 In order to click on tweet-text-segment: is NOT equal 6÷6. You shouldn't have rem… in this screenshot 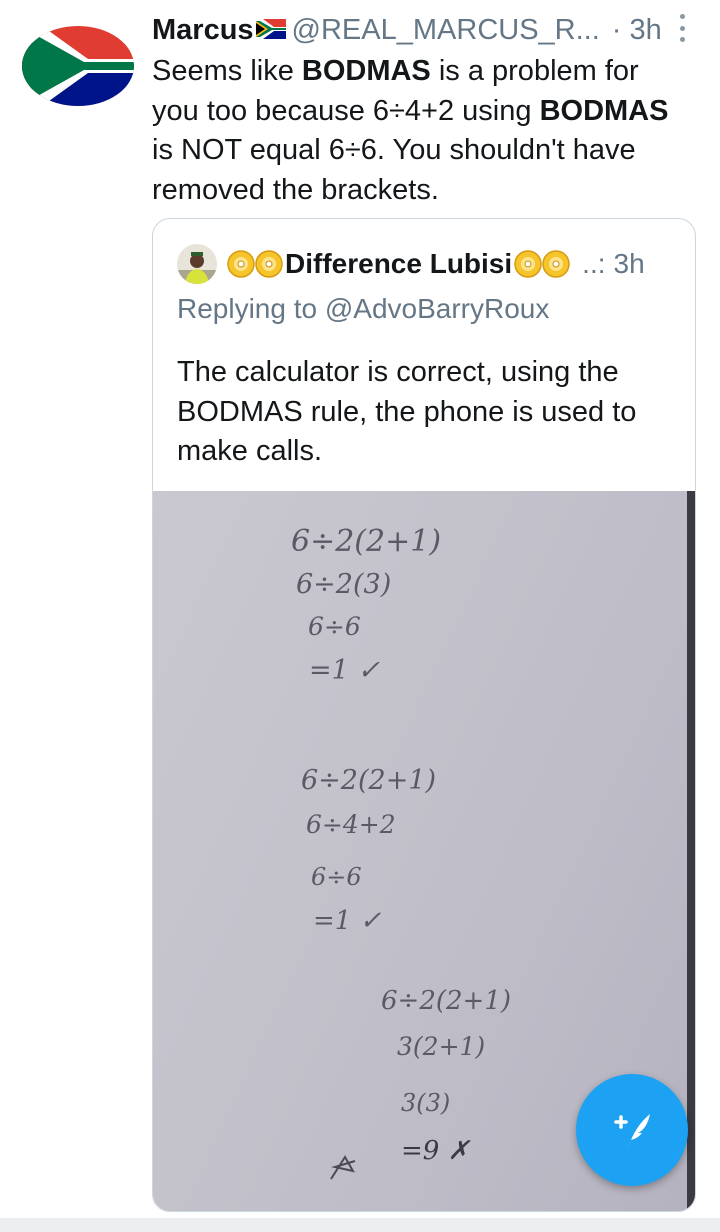, I will do `click(394, 170)`.